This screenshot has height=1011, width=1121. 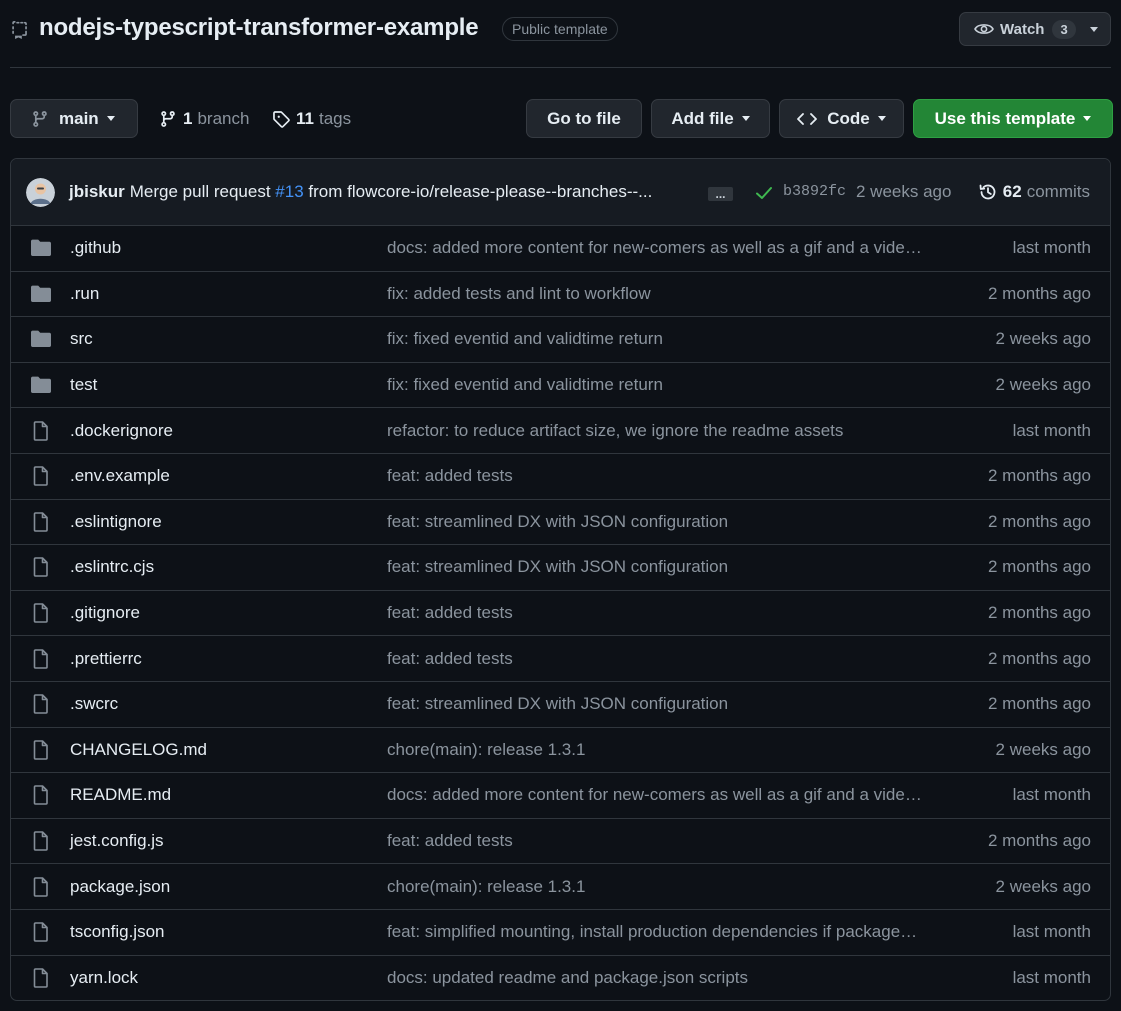 What do you see at coordinates (120, 887) in the screenshot?
I see `file-name-link: package.json` at bounding box center [120, 887].